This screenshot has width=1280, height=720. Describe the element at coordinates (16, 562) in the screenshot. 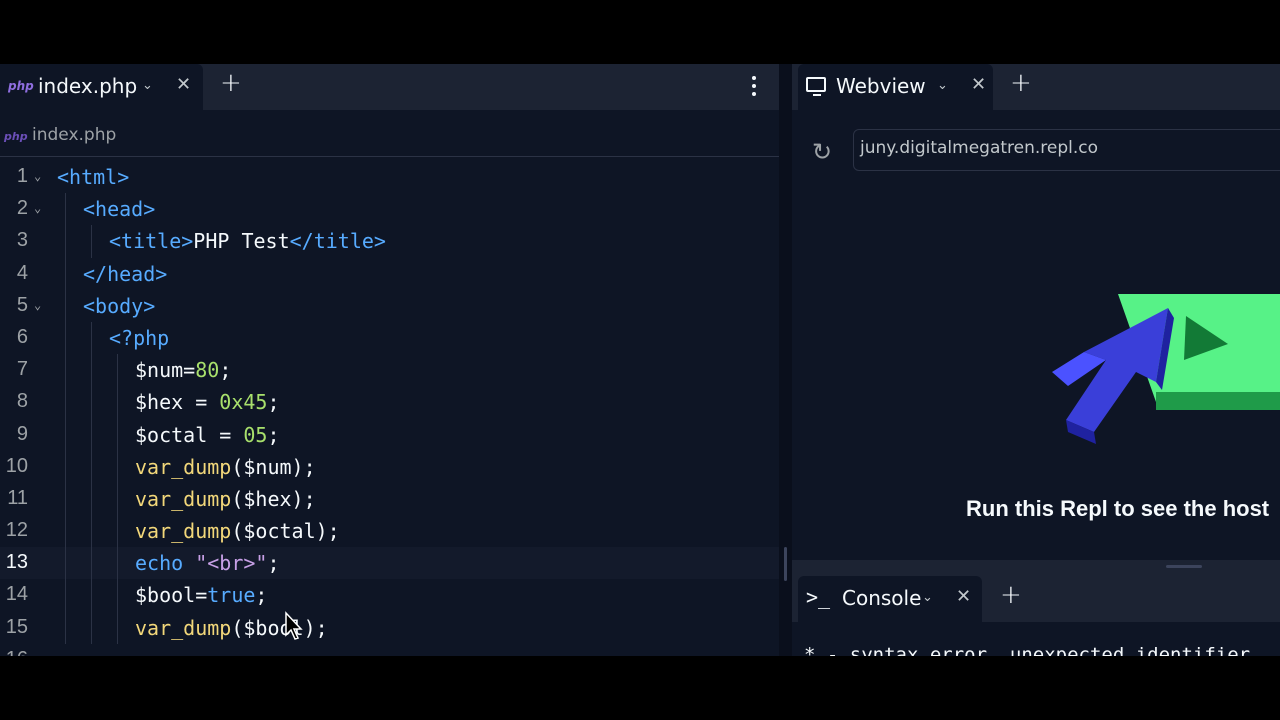

I see `line-number: 13` at that location.